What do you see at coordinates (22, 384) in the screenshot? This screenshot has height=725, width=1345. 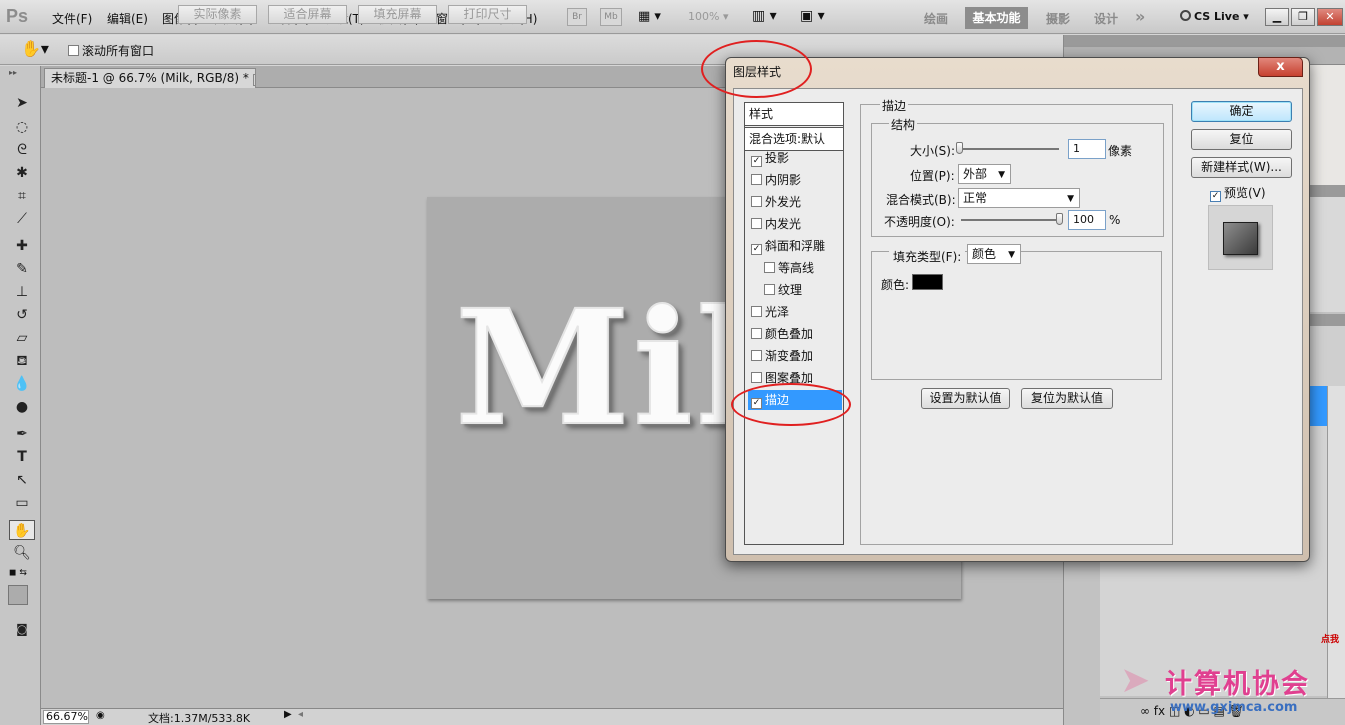 I see `blur-tool-icon: 💧` at bounding box center [22, 384].